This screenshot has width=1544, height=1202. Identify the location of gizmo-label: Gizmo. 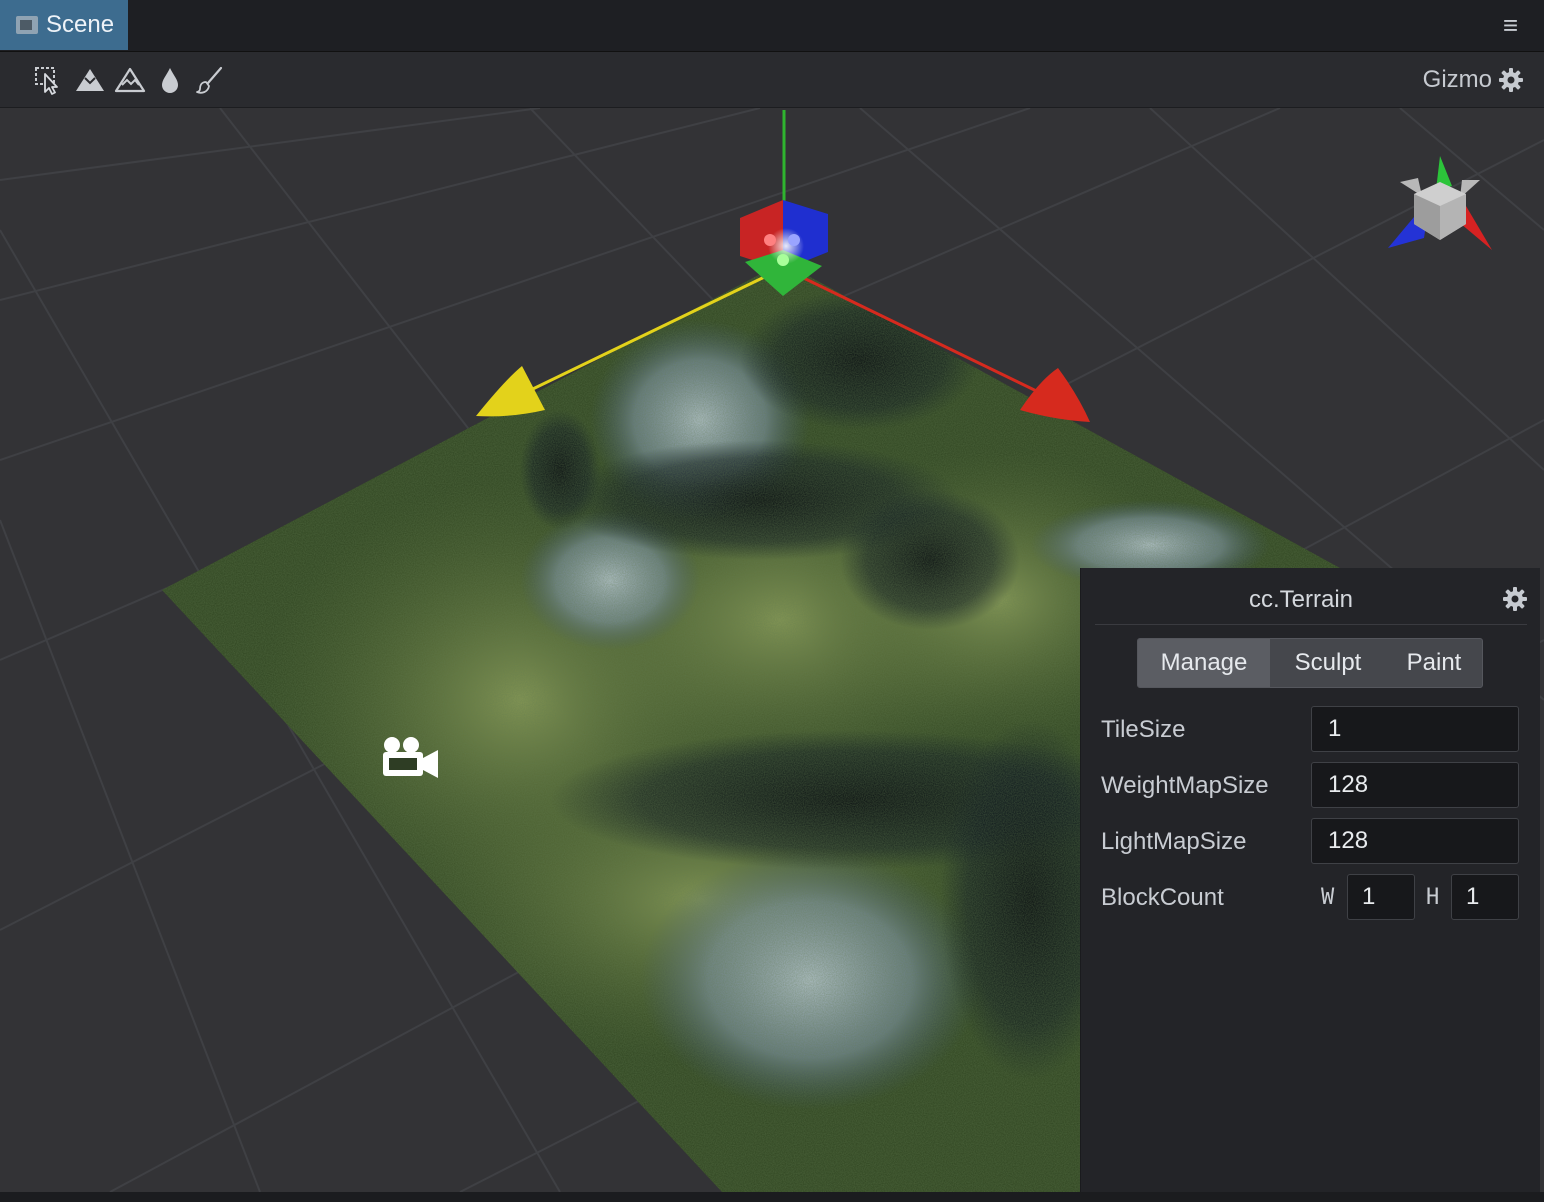
(1457, 79).